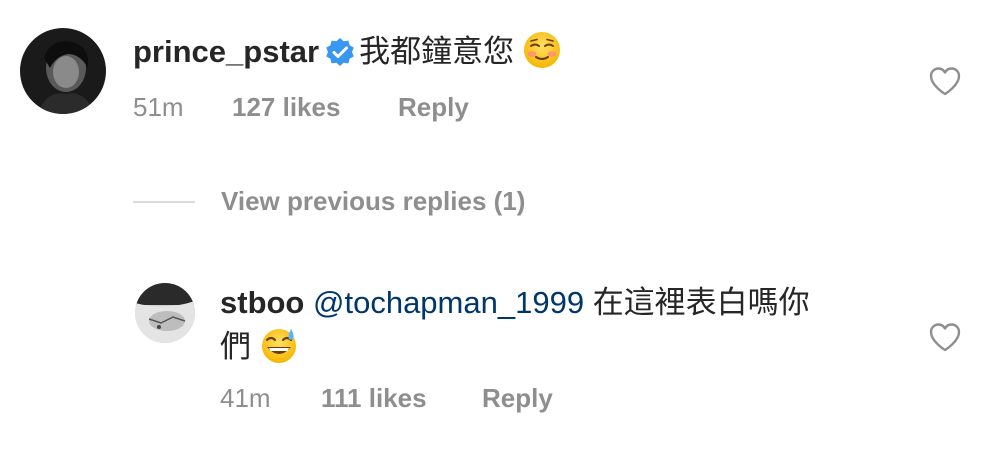  I want to click on comment-time: 41m, so click(245, 398).